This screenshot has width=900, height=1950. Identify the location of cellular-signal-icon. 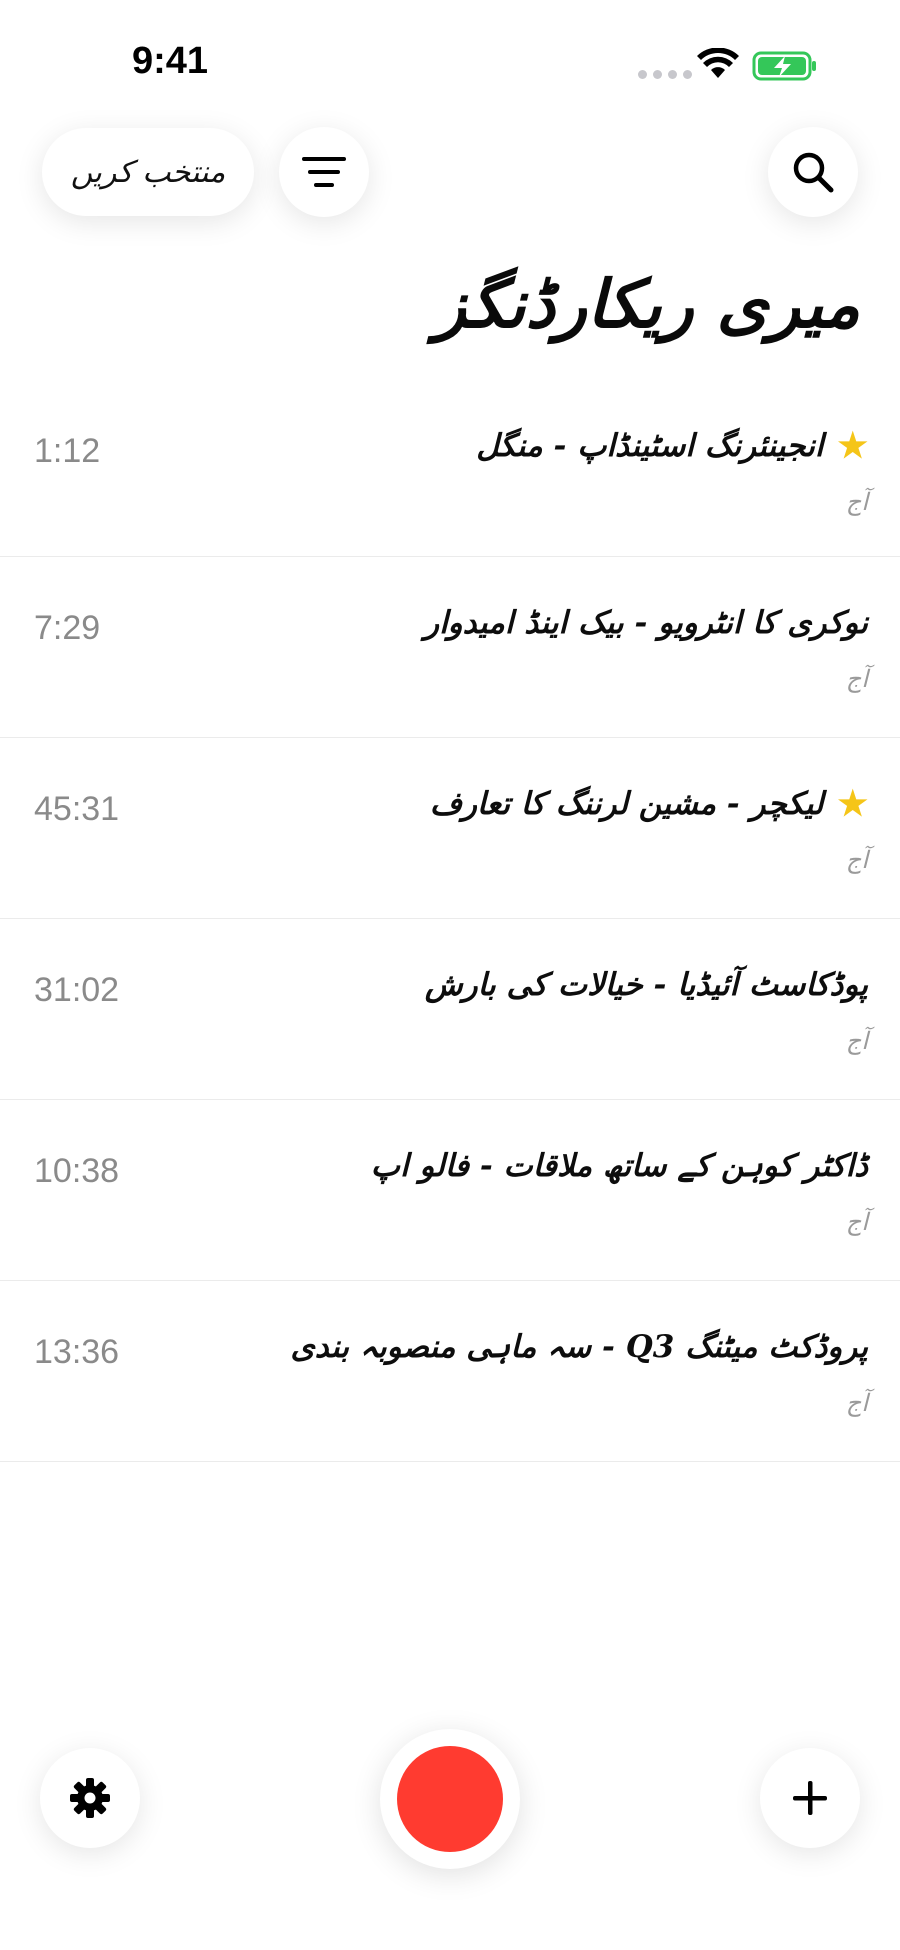
(665, 74).